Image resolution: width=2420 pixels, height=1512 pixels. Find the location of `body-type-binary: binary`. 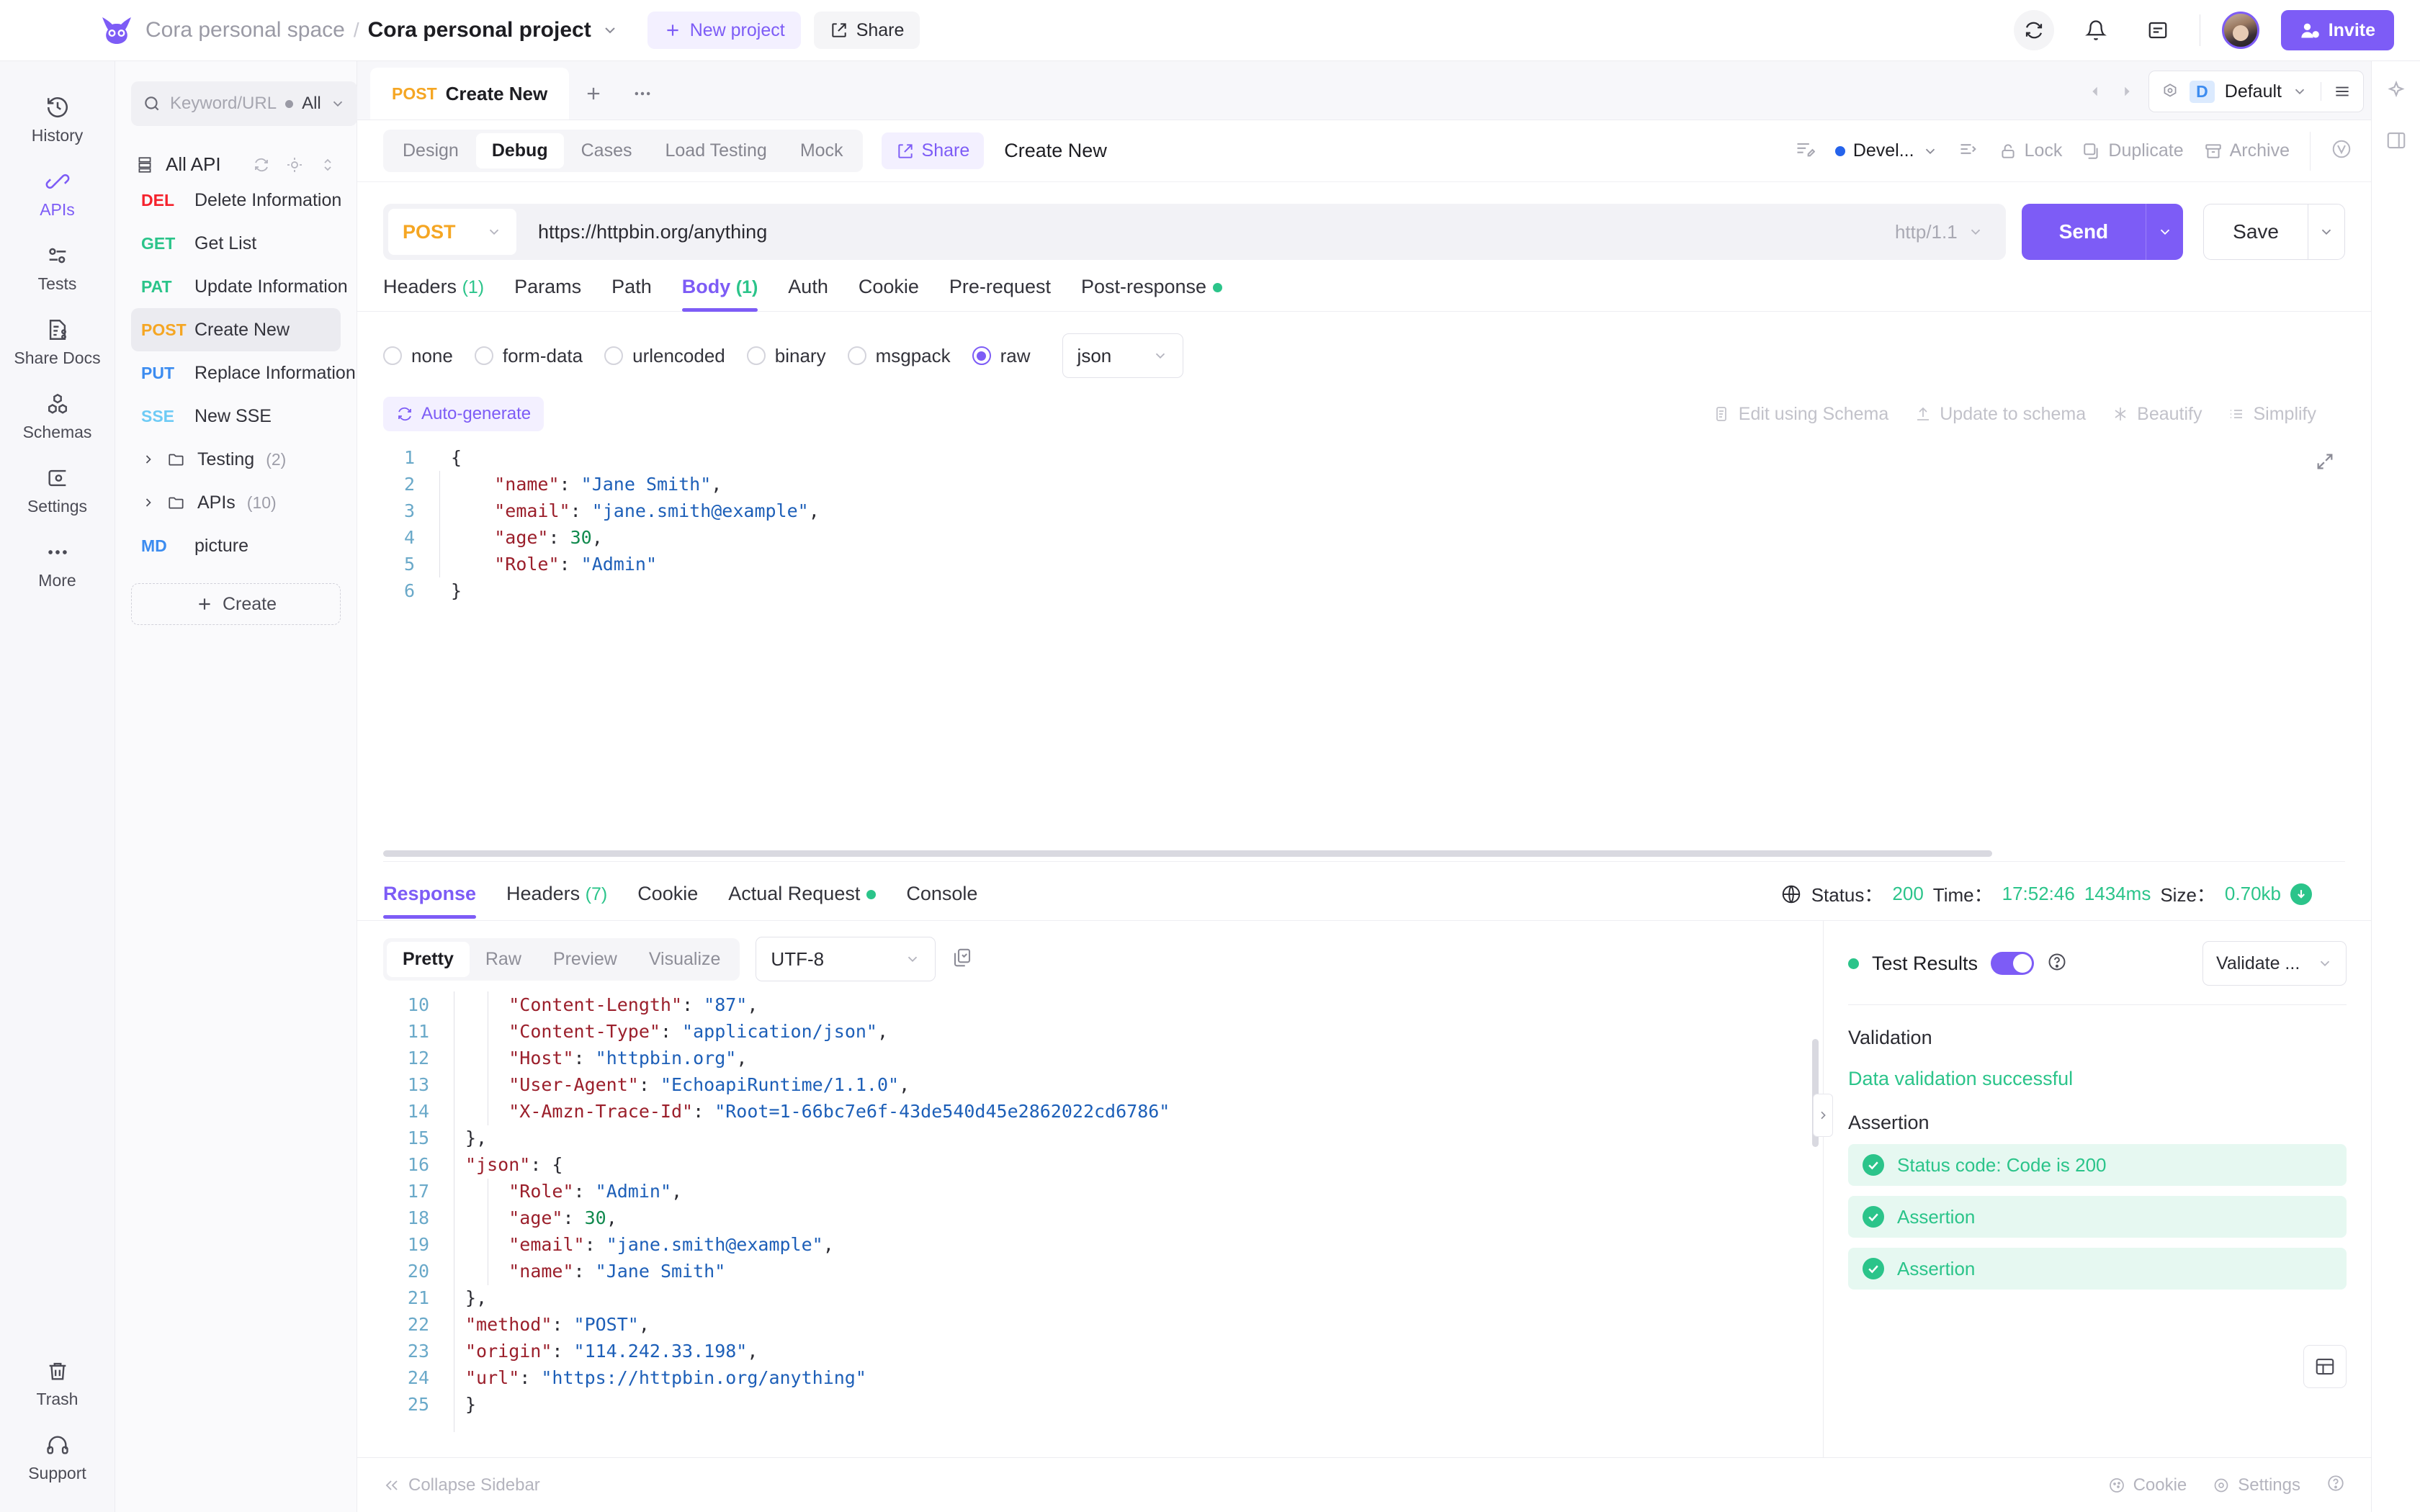

body-type-binary: binary is located at coordinates (786, 356).